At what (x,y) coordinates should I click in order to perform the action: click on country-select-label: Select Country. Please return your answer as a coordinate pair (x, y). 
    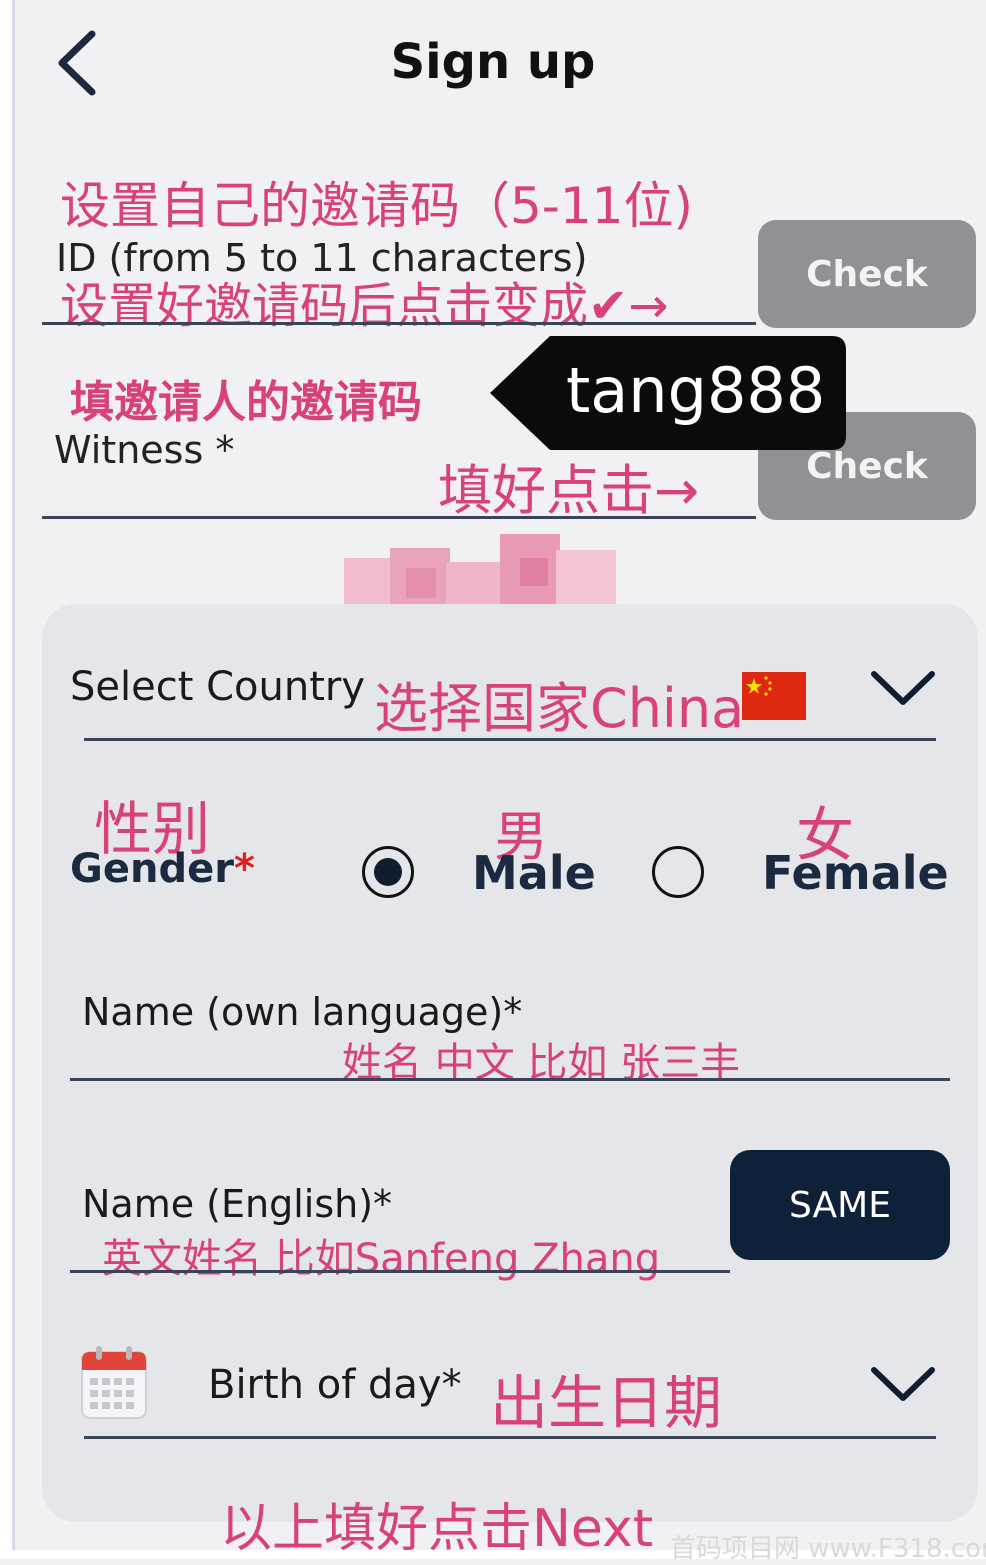
    Looking at the image, I should click on (217, 687).